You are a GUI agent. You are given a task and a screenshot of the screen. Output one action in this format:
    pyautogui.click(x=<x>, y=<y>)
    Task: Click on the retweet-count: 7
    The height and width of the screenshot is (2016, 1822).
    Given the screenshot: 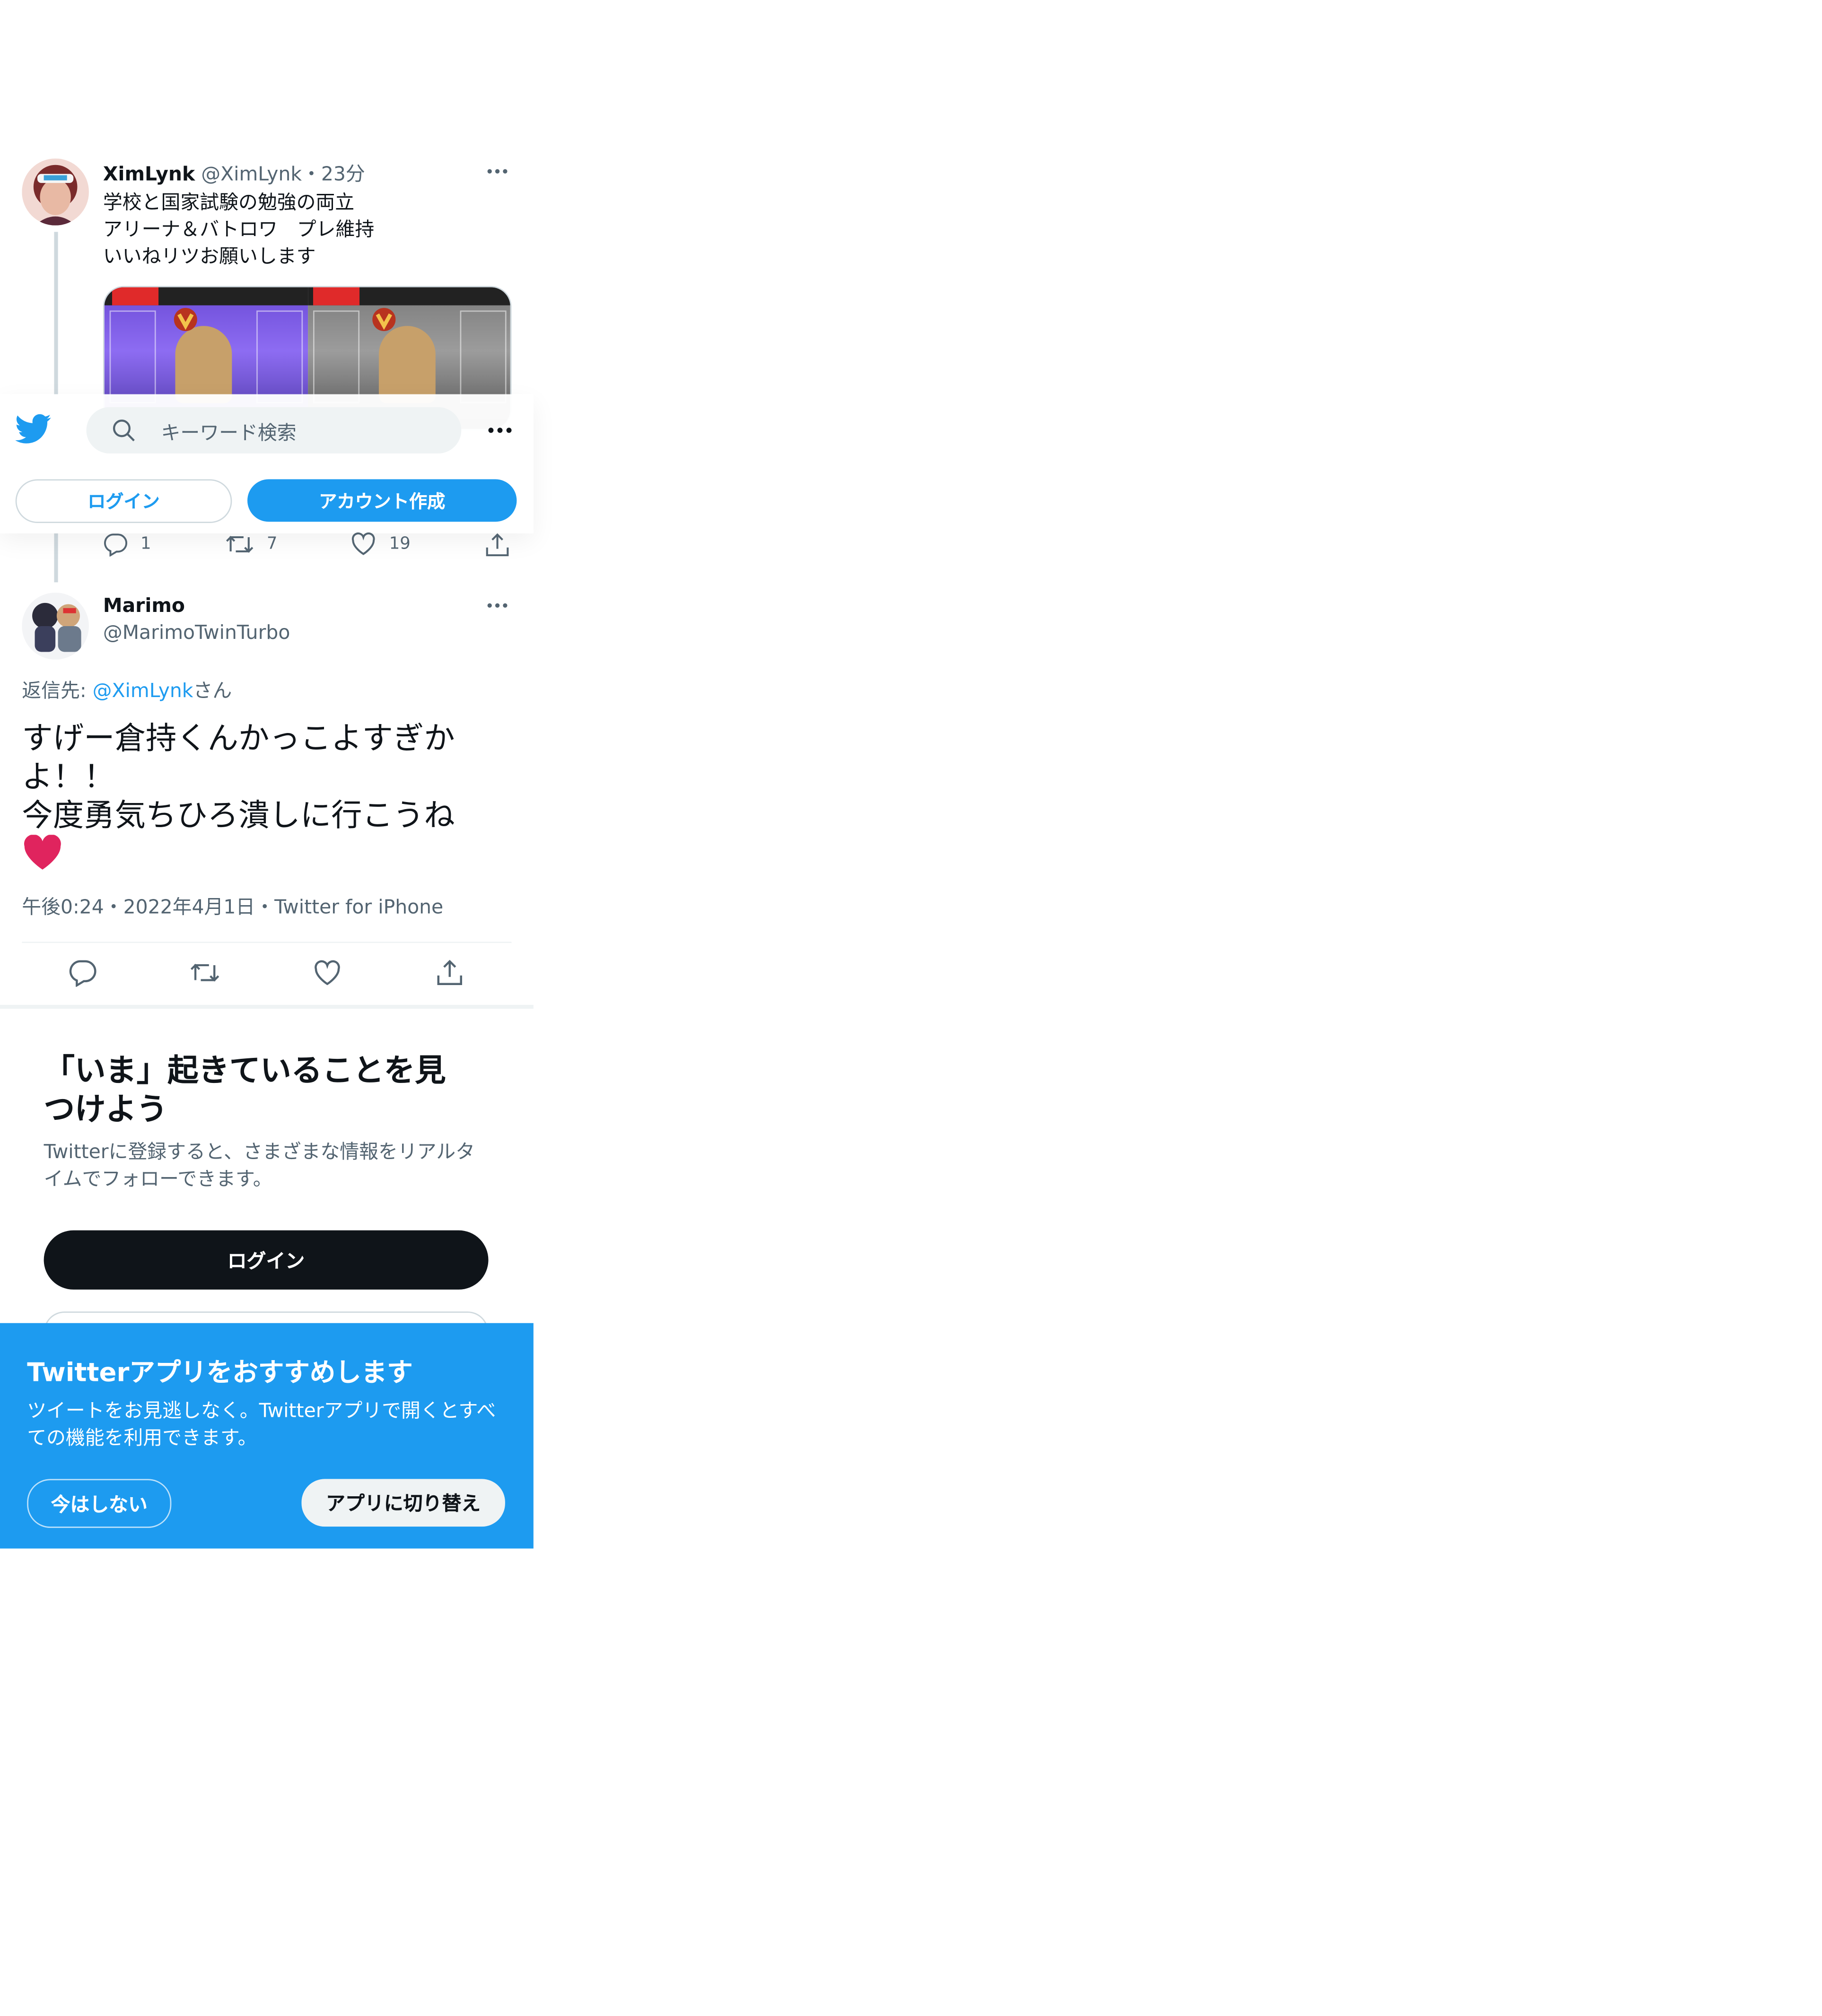 What is the action you would take?
    pyautogui.click(x=272, y=544)
    